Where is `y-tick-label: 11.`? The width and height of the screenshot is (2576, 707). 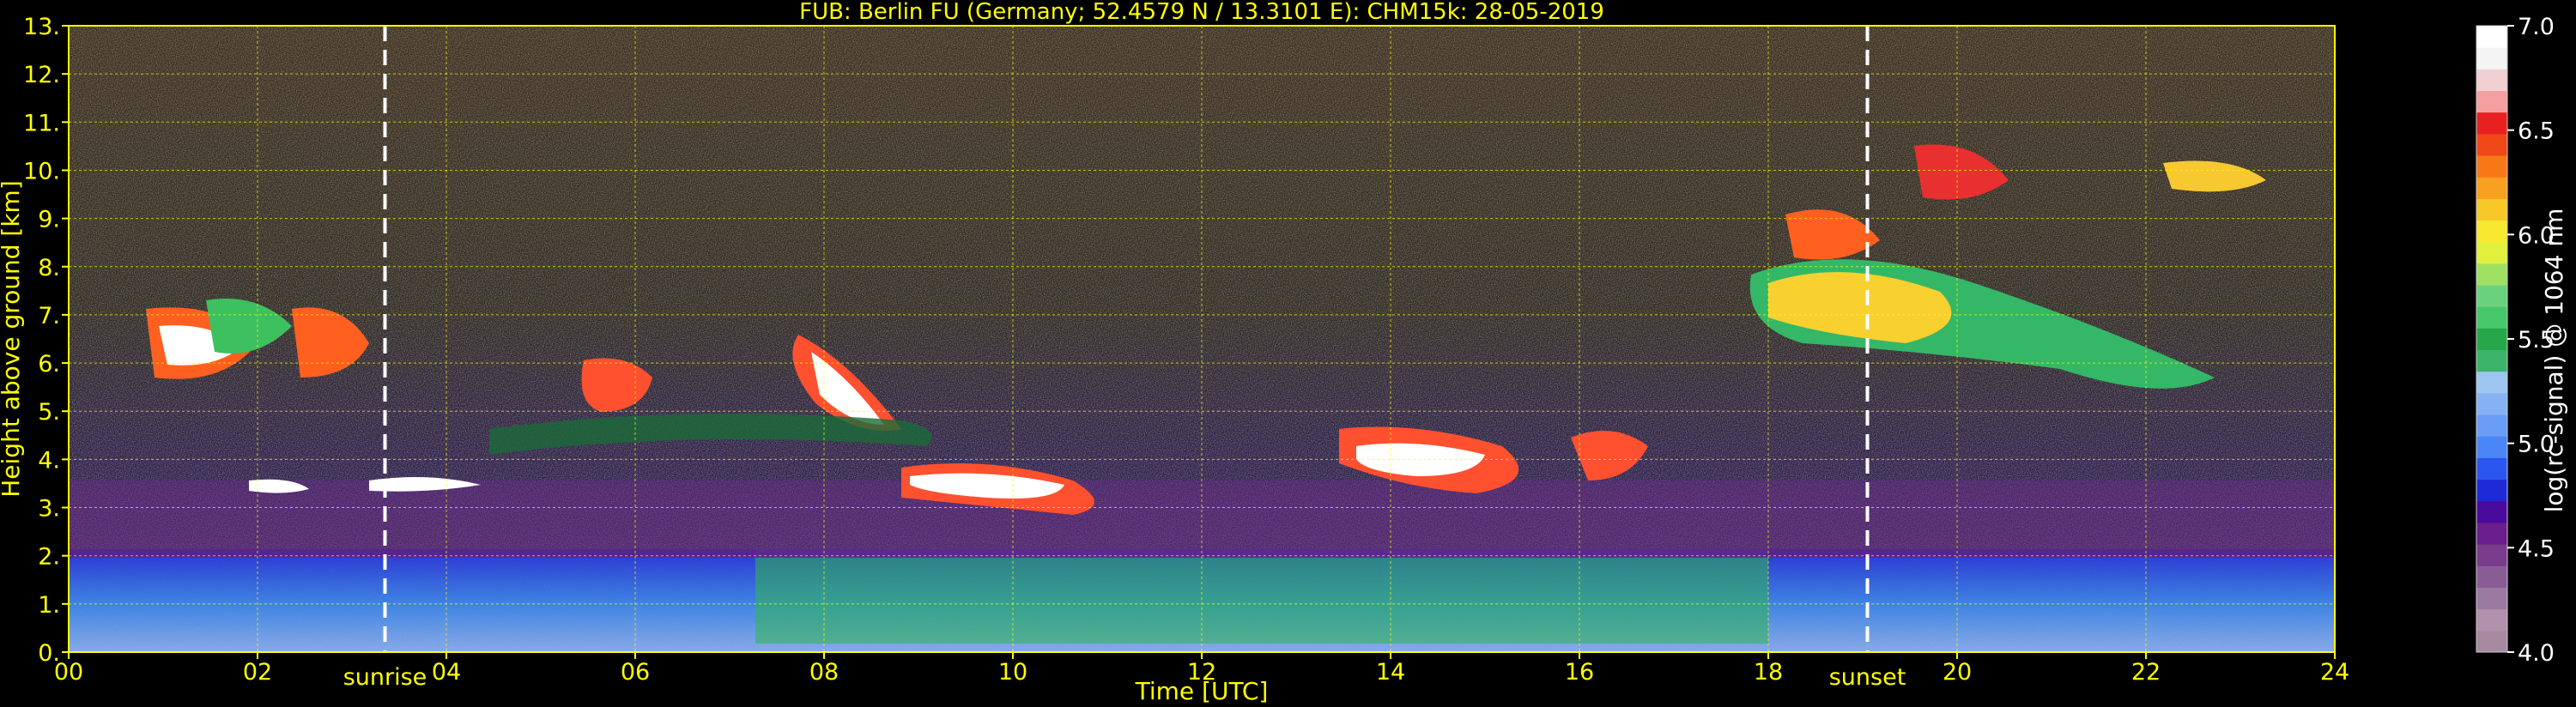
y-tick-label: 11. is located at coordinates (41, 123).